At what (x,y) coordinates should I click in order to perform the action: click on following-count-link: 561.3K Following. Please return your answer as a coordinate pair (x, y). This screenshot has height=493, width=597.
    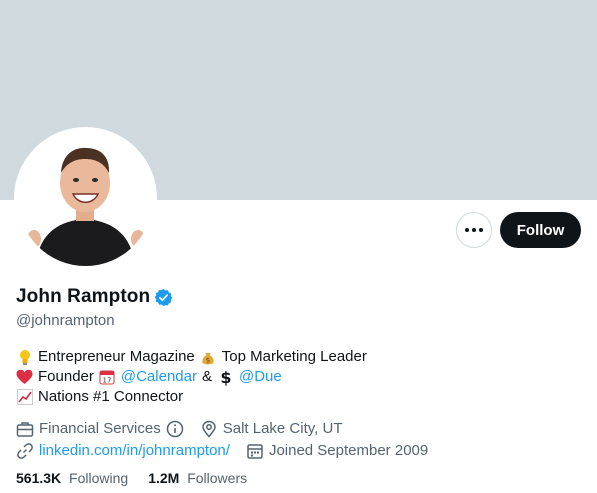
    Looking at the image, I should click on (72, 478).